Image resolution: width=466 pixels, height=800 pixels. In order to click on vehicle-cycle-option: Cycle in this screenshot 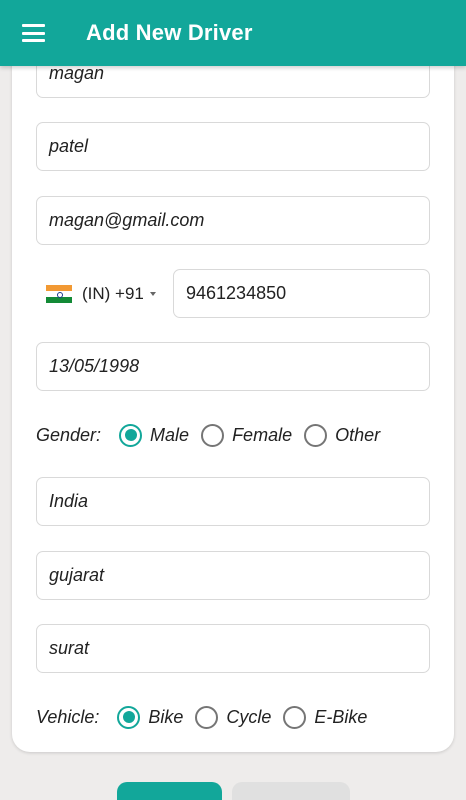, I will do `click(233, 717)`.